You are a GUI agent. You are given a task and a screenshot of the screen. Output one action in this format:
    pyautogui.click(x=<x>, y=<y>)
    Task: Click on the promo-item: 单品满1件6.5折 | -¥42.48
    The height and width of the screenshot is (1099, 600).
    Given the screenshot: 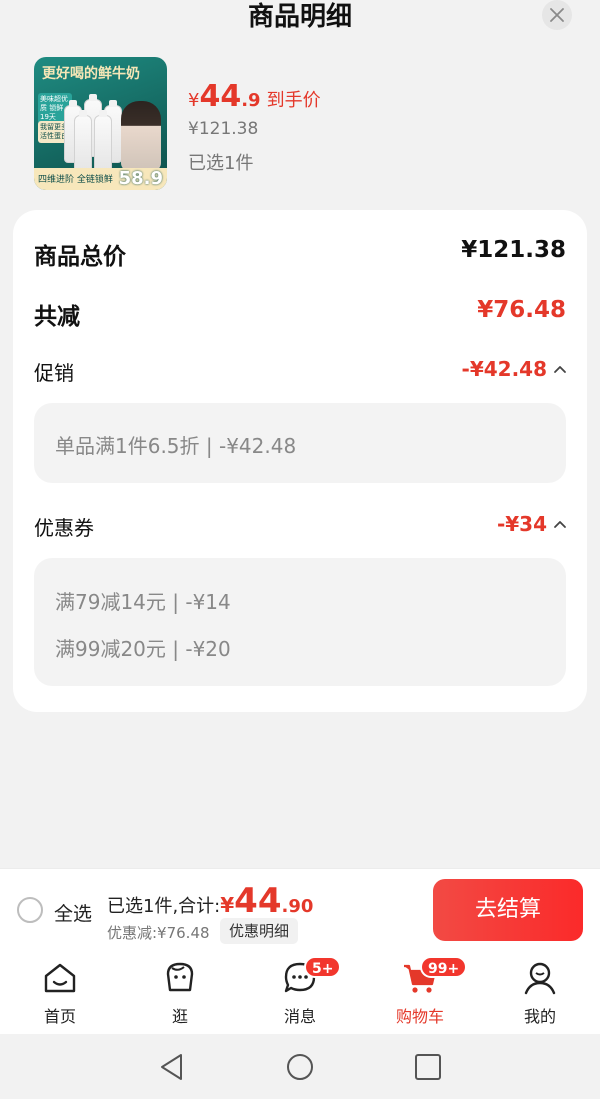 What is the action you would take?
    pyautogui.click(x=176, y=446)
    